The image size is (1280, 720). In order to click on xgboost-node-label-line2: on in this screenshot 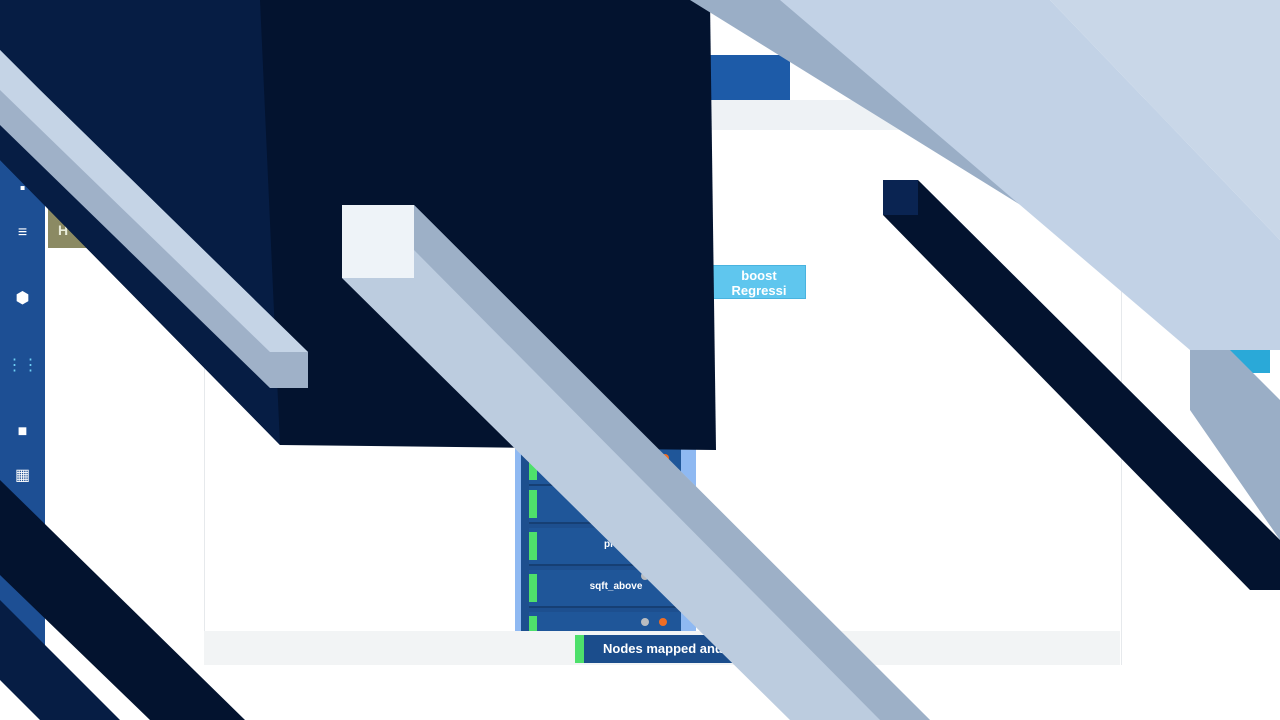, I will do `click(759, 305)`.